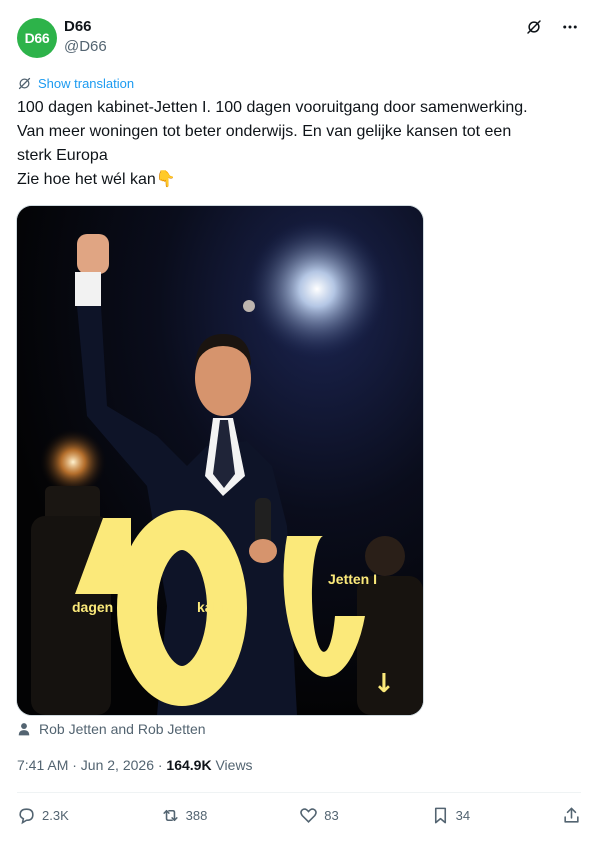 The height and width of the screenshot is (841, 595). I want to click on author-name: D66, so click(78, 26).